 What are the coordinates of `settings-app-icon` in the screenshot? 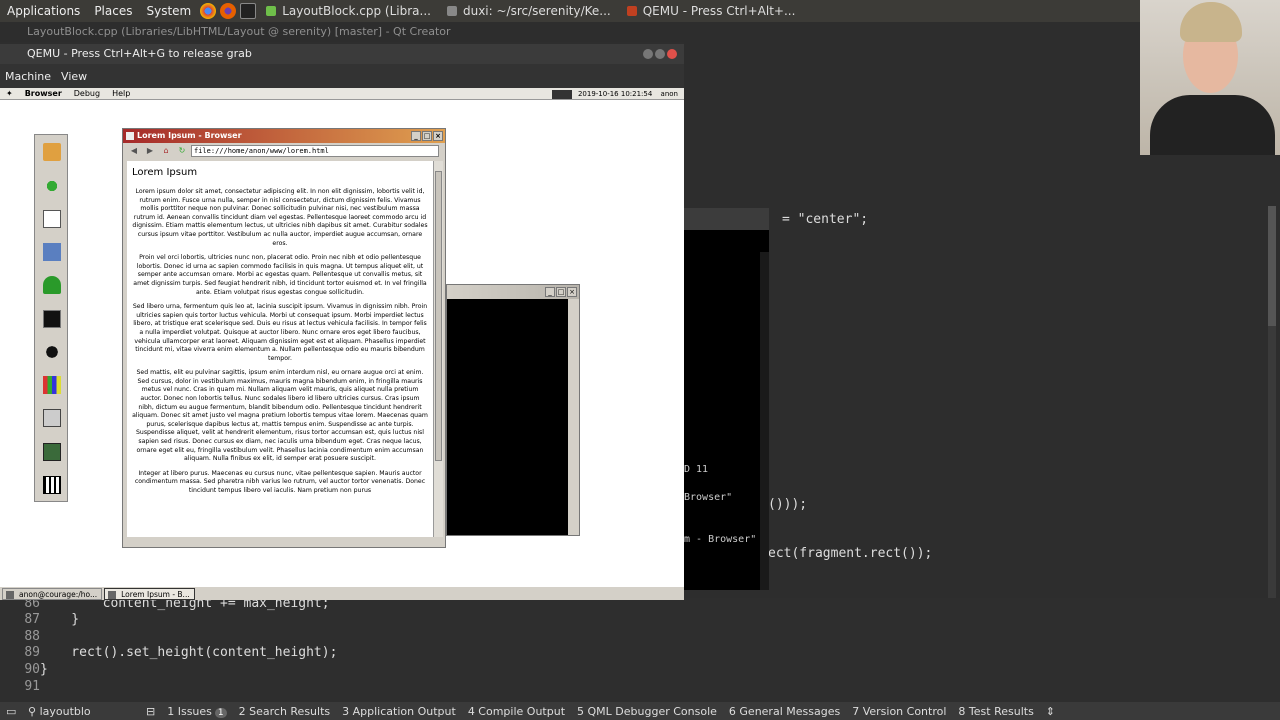 It's located at (52, 252).